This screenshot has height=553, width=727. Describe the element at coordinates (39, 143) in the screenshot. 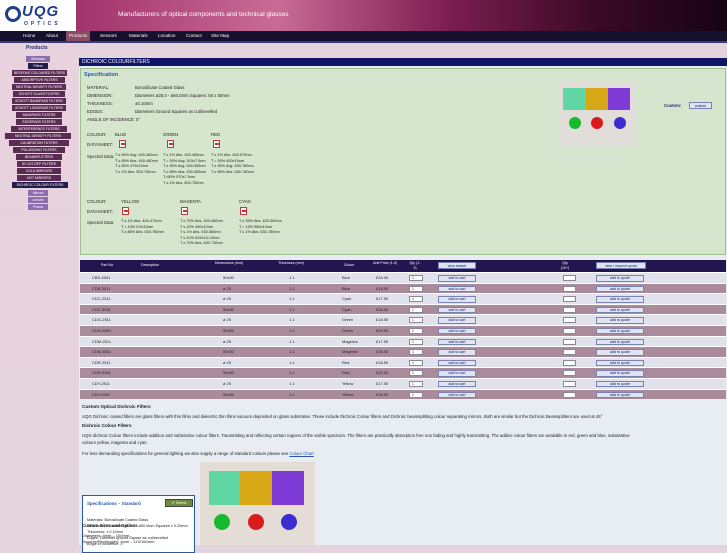

I see `sidebar-item-calibration: CALIBRATION FILTERS` at that location.